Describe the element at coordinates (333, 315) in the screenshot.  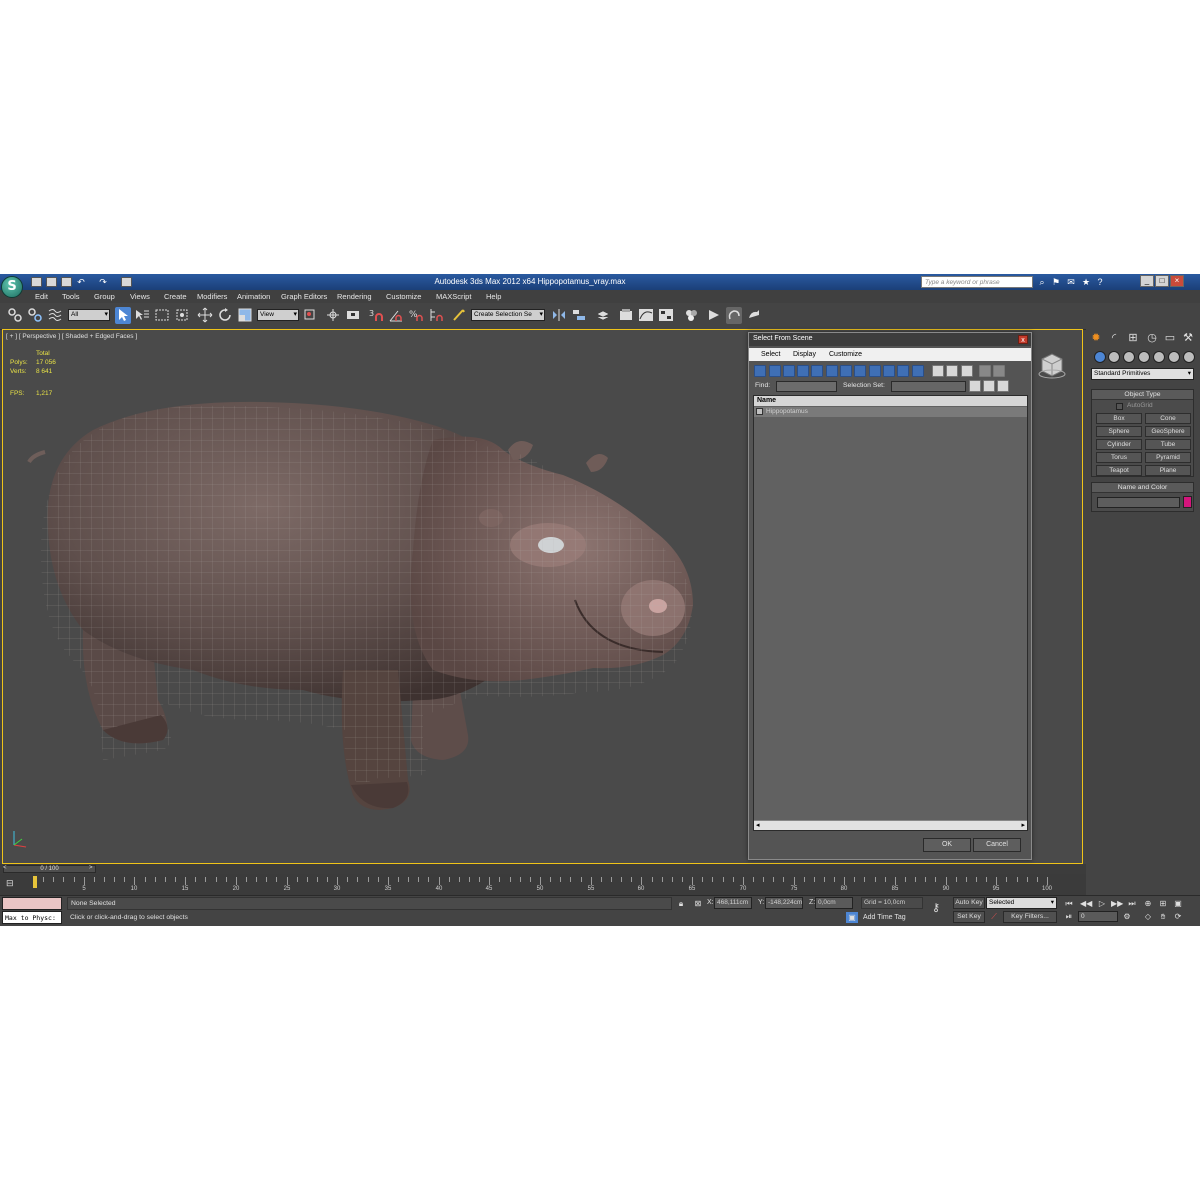
I see `select-and-manipulate-icon` at that location.